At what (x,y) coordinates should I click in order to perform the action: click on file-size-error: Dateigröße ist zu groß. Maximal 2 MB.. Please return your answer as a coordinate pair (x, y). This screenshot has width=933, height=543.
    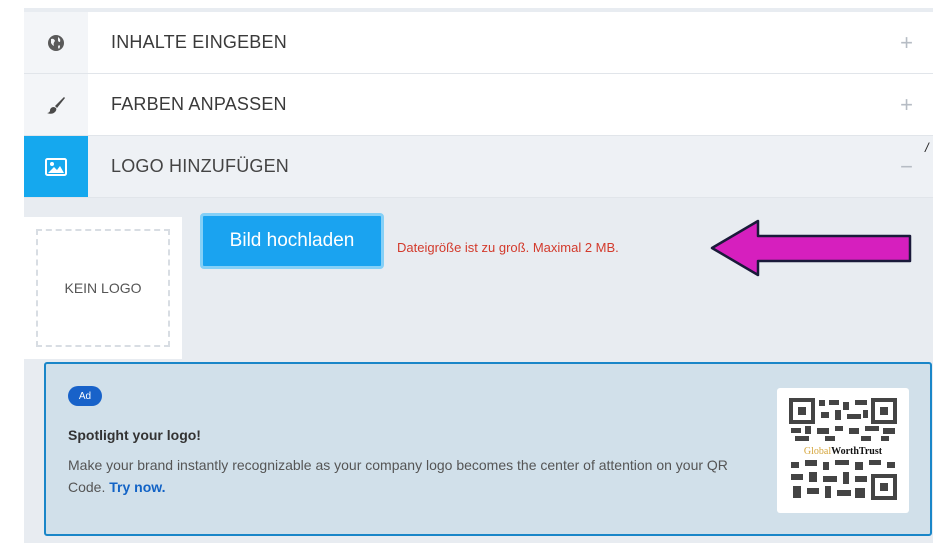
    Looking at the image, I should click on (508, 247).